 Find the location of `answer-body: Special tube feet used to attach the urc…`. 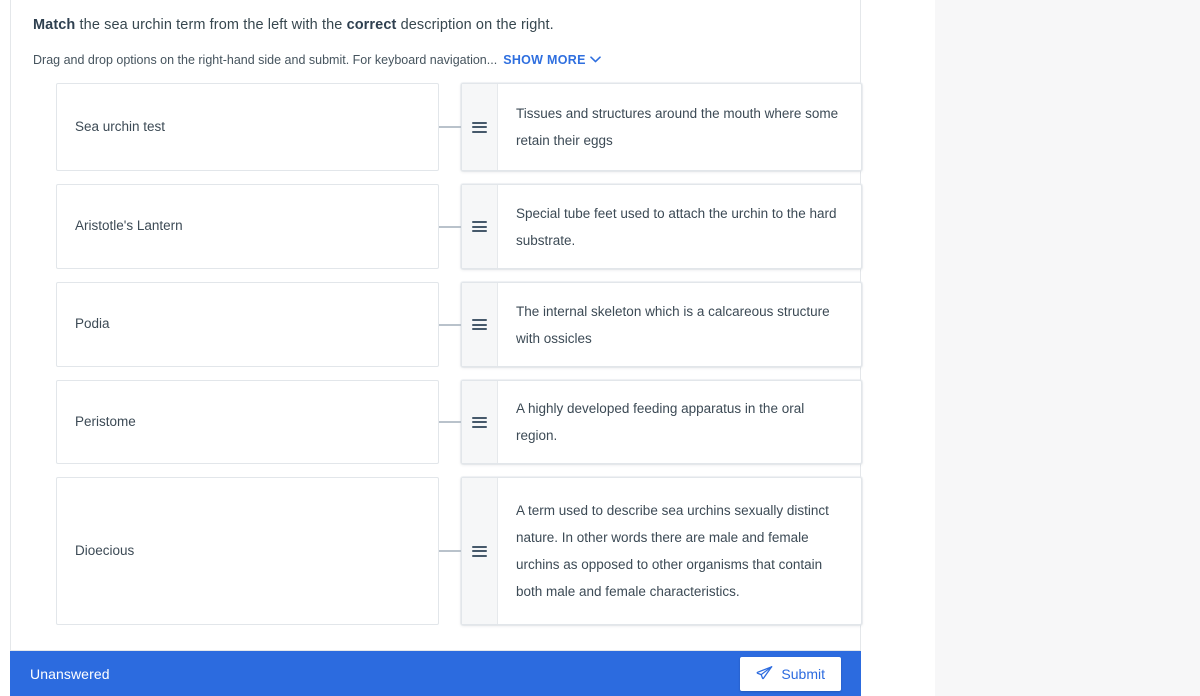

answer-body: Special tube feet used to attach the urc… is located at coordinates (679, 226).